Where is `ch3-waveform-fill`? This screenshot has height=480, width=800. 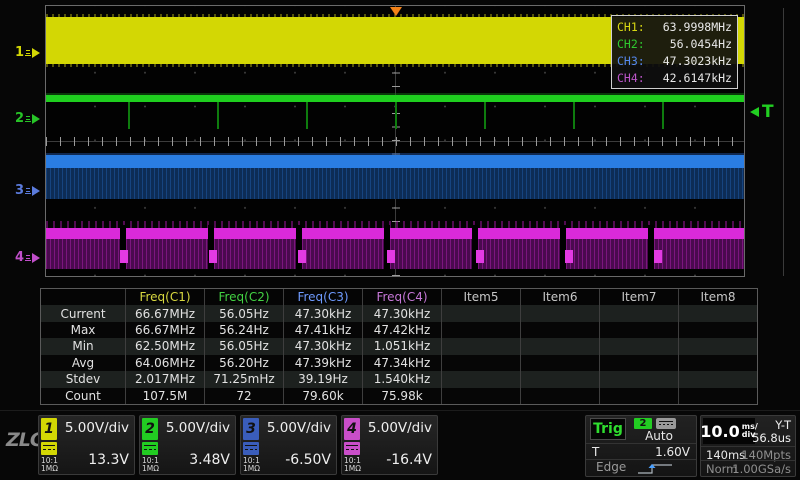 ch3-waveform-fill is located at coordinates (395, 183).